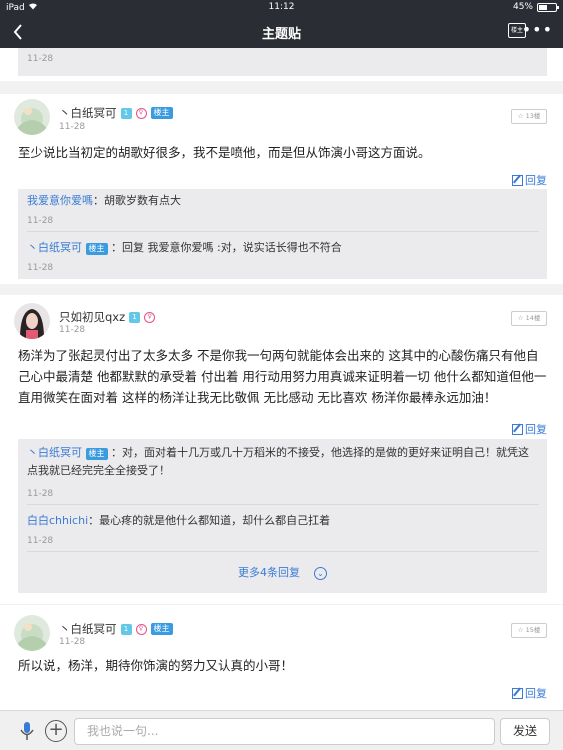 This screenshot has width=563, height=750. I want to click on post-text: 所以说，杨洋，期待你饰演的努力又认真的小哥！, so click(156, 665).